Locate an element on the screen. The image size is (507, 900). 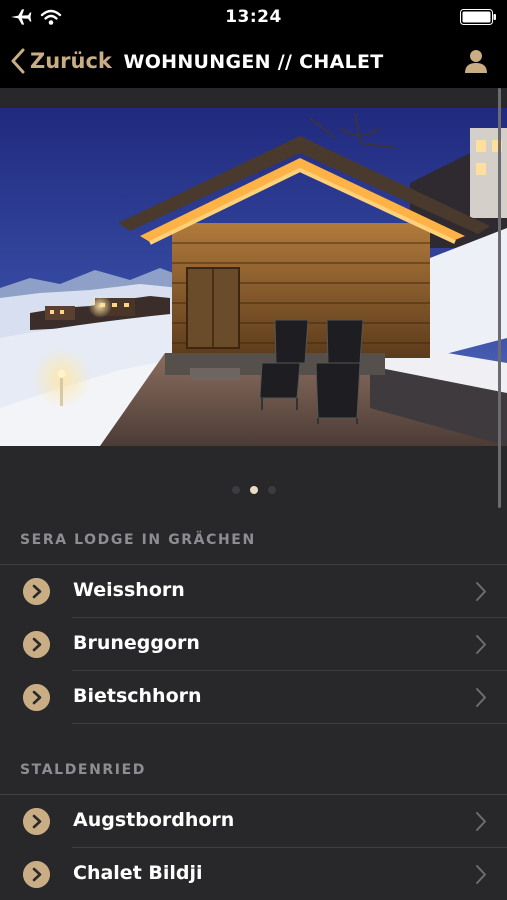
section-header: SERA LODGE IN GRÄCHEN is located at coordinates (138, 540).